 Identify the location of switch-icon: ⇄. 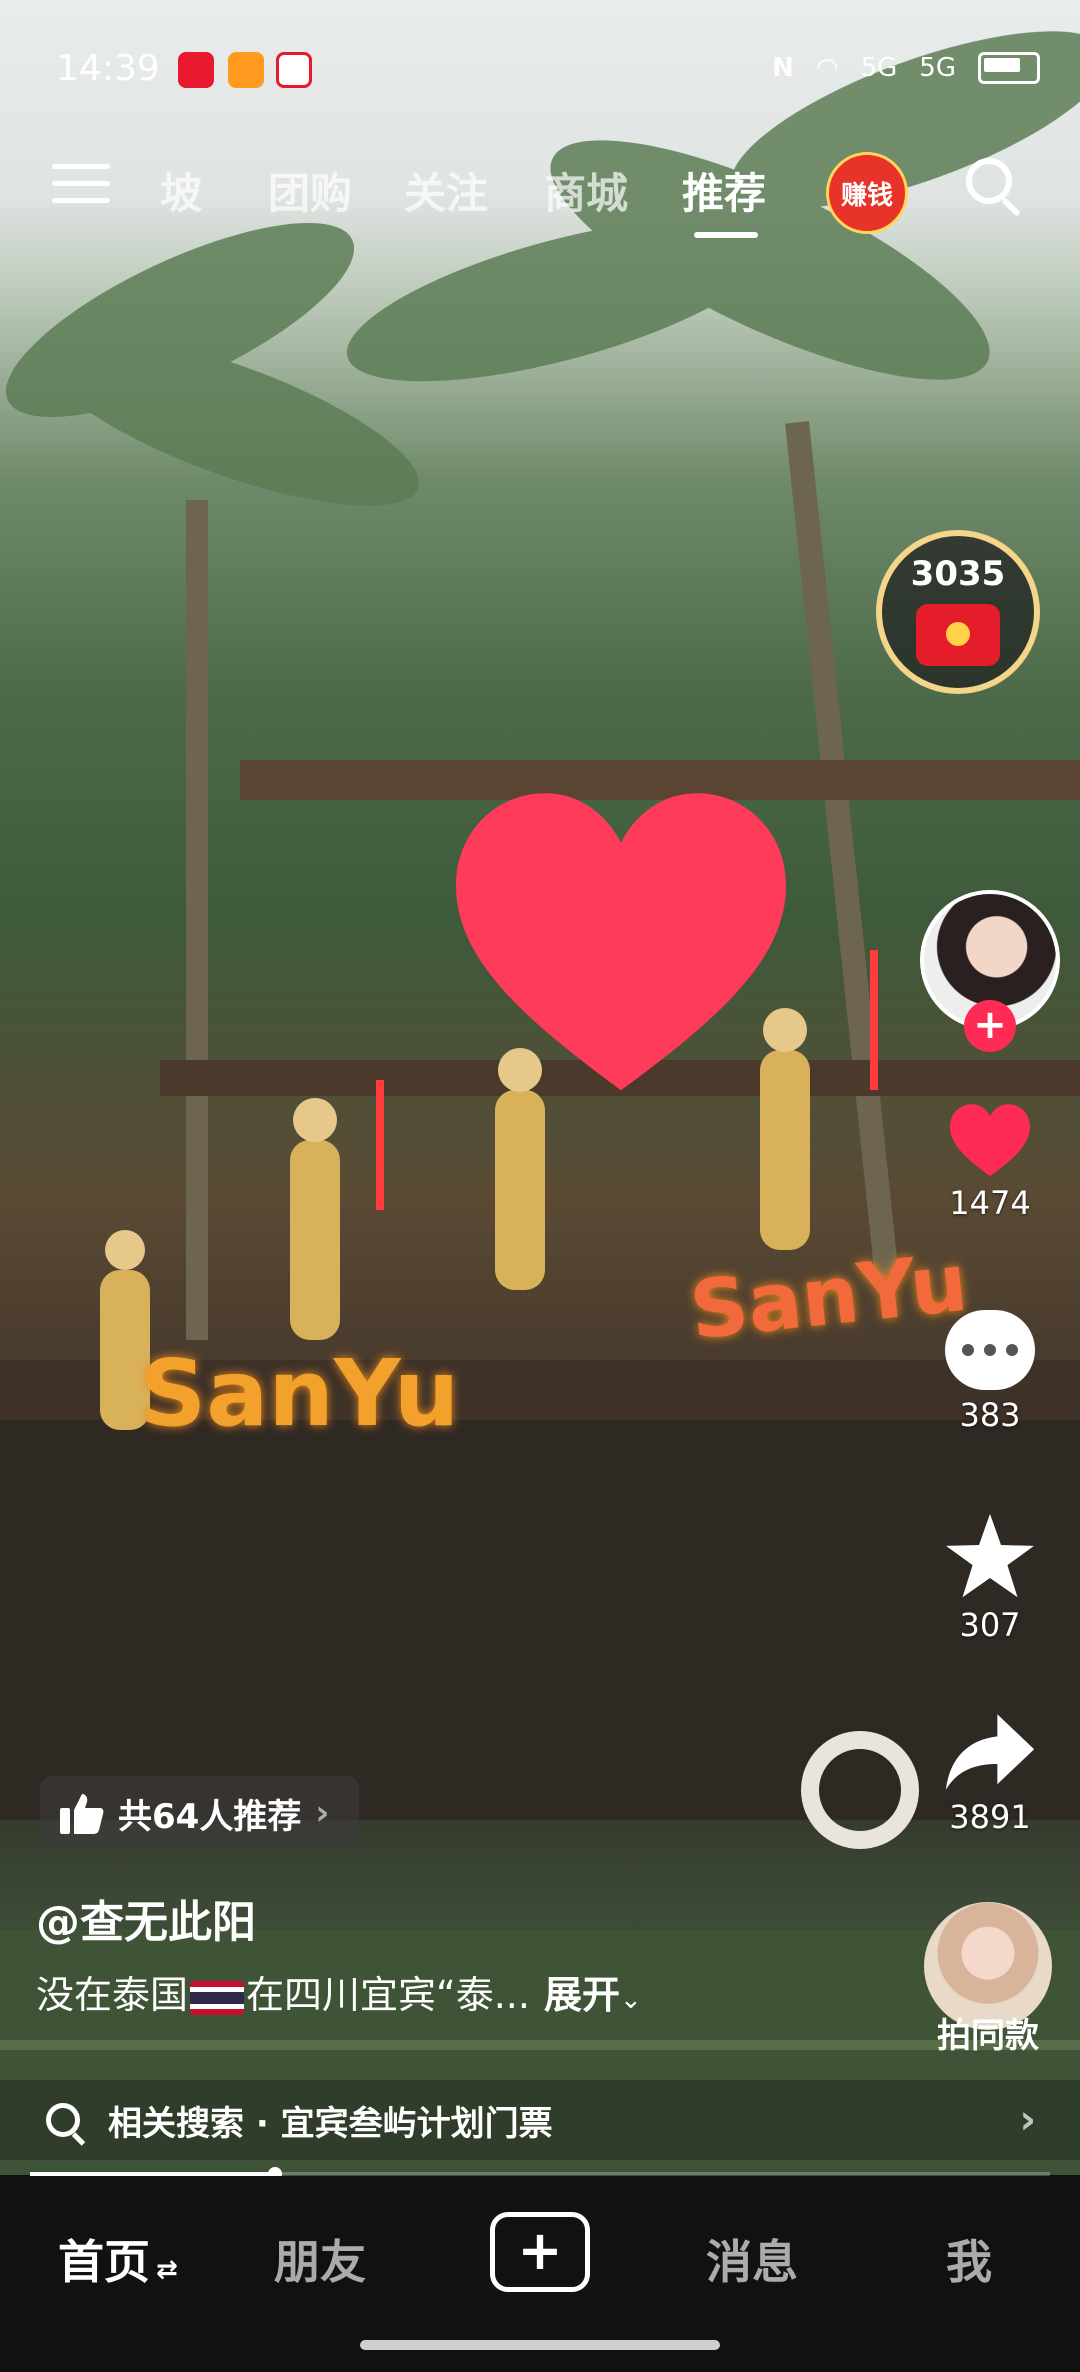
(167, 2270).